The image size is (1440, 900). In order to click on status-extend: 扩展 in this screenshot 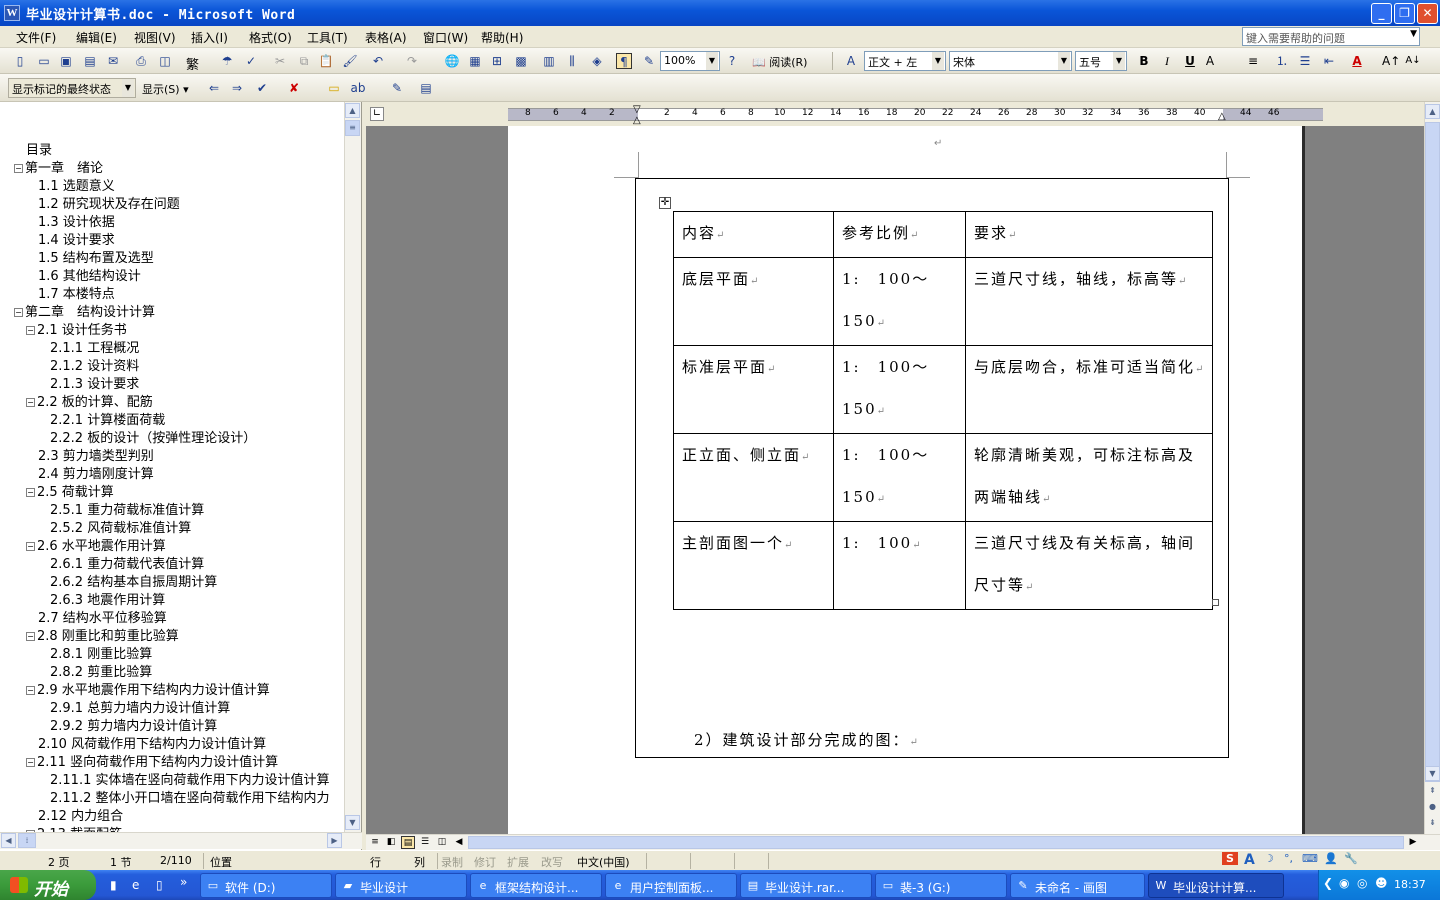, I will do `click(518, 862)`.